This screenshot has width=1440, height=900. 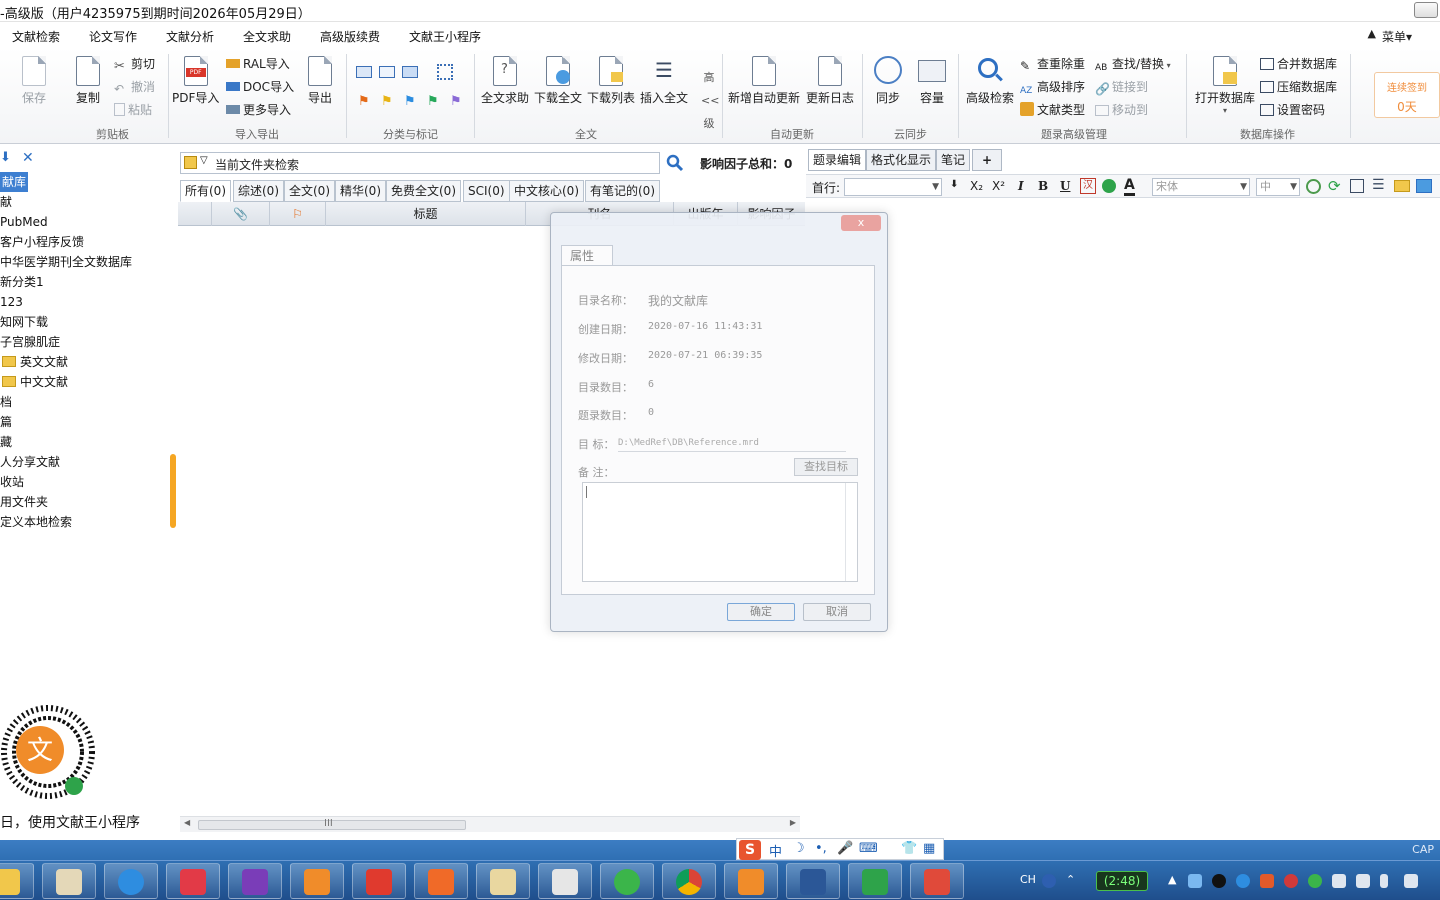 I want to click on menu-item-renew: 高级版续费, so click(x=350, y=36).